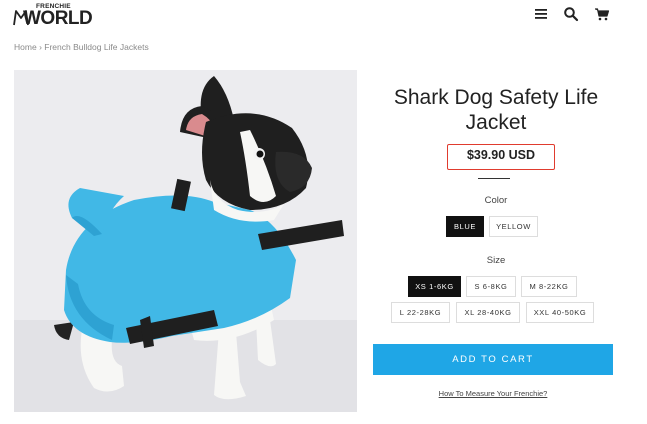  What do you see at coordinates (513, 226) in the screenshot?
I see `color-option-yellow: YELLOW` at bounding box center [513, 226].